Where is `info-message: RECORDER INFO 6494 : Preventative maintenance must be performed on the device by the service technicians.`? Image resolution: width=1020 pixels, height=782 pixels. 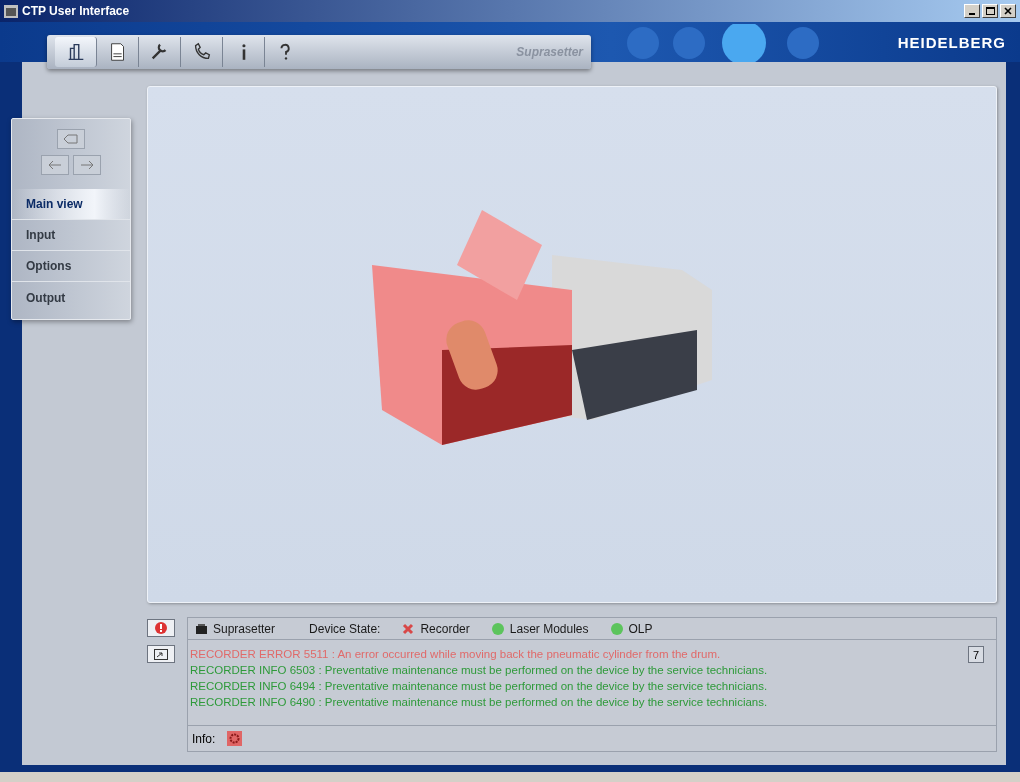 info-message: RECORDER INFO 6494 : Preventative maintenance must be performed on the device by the service technicians. is located at coordinates (479, 686).